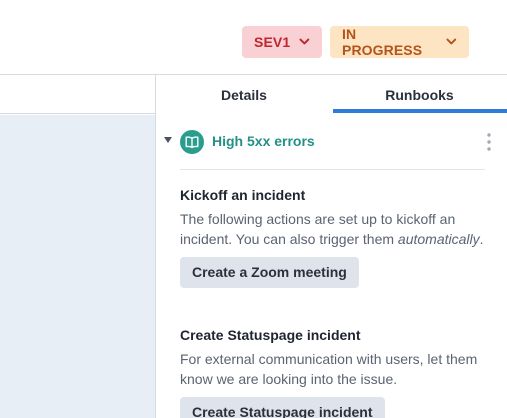 The image size is (507, 418). I want to click on book-icon, so click(192, 142).